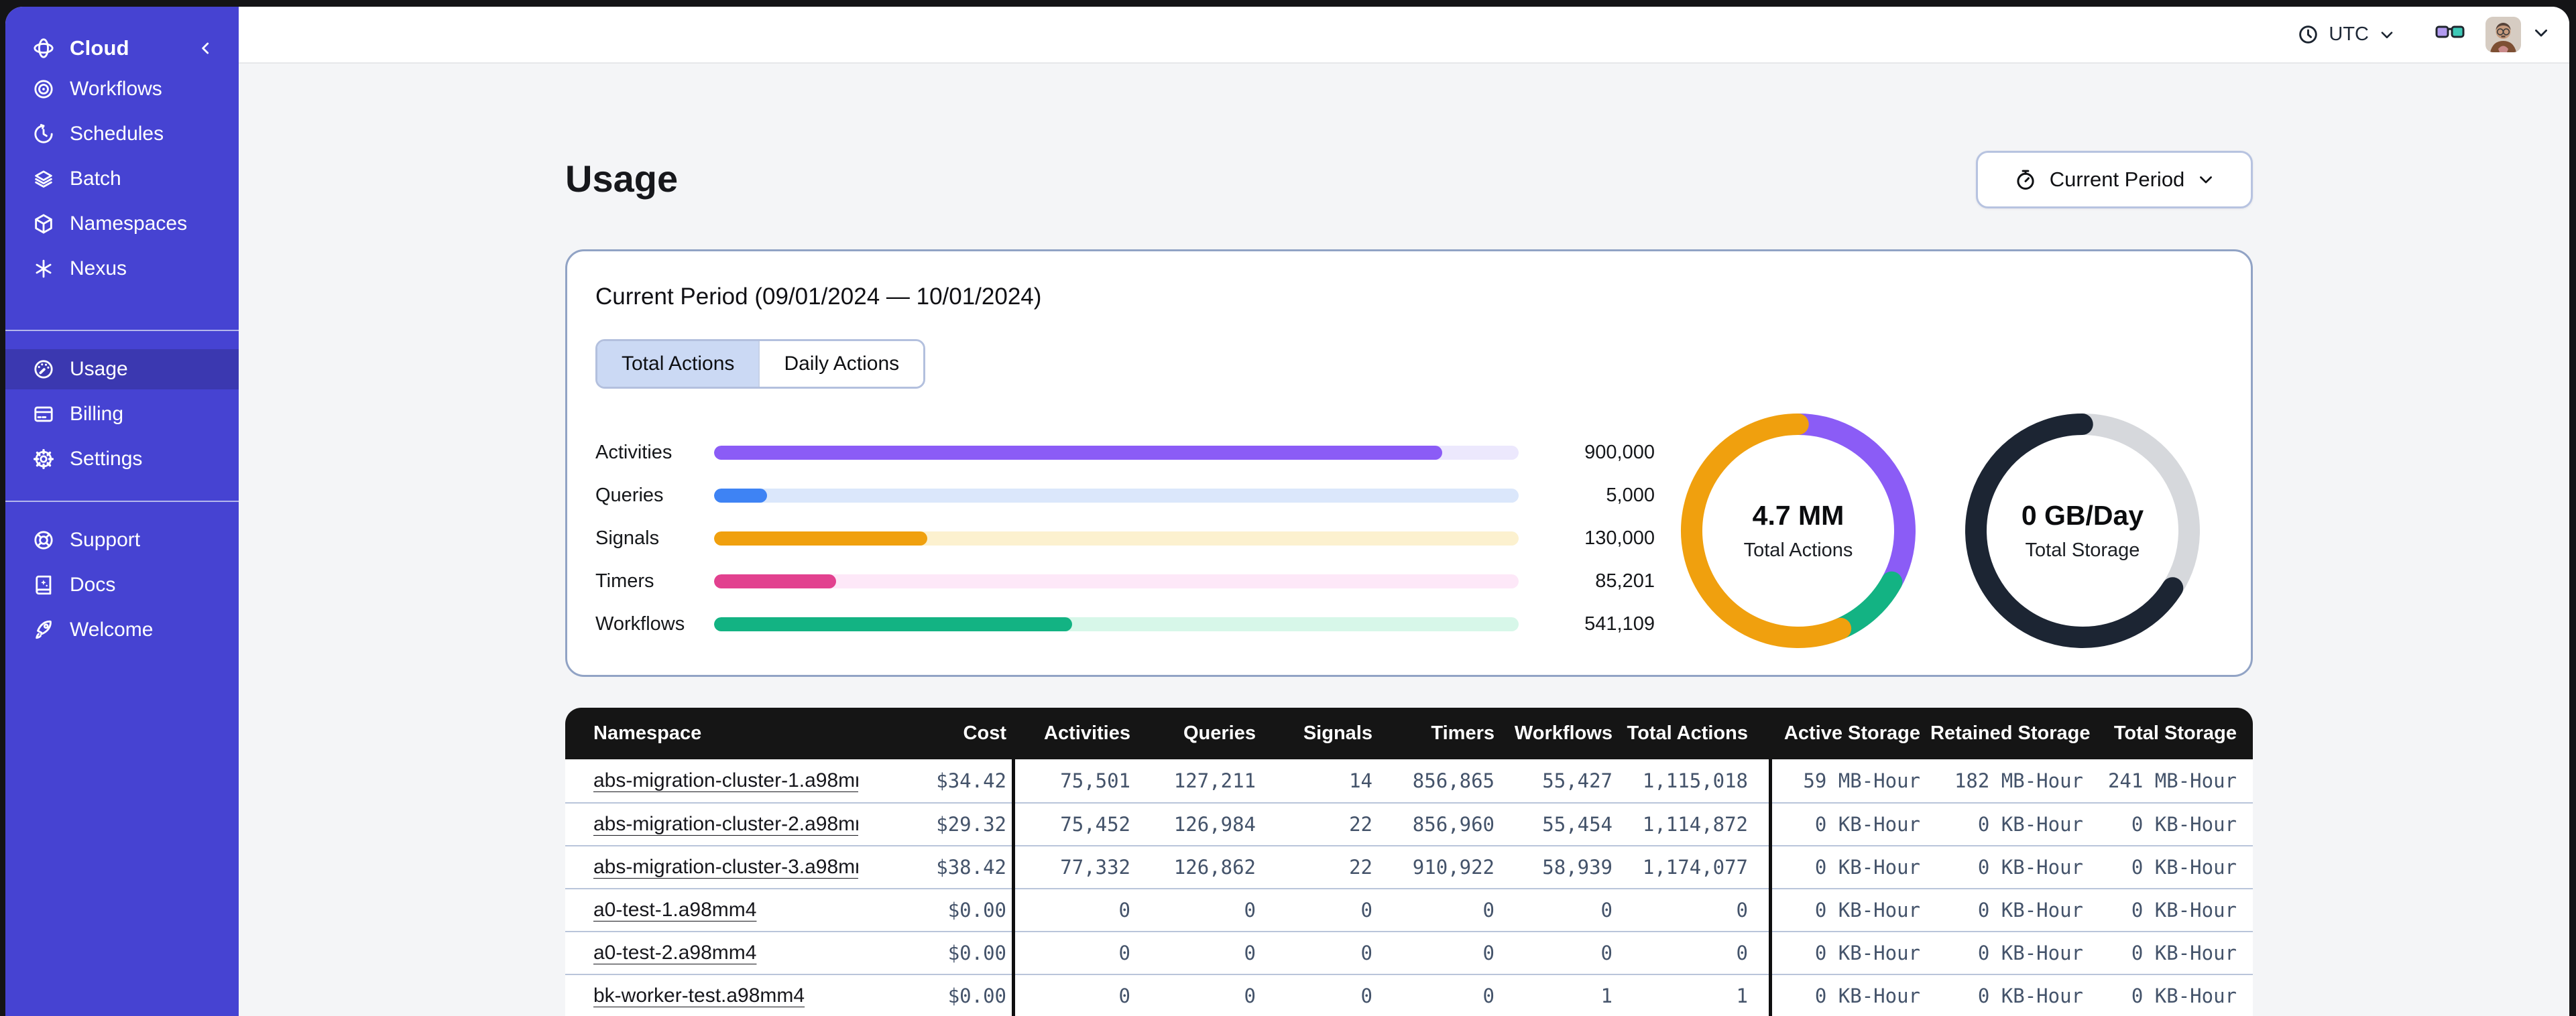 Image resolution: width=2576 pixels, height=1016 pixels. What do you see at coordinates (1095, 824) in the screenshot?
I see `table-cell: 75,452` at bounding box center [1095, 824].